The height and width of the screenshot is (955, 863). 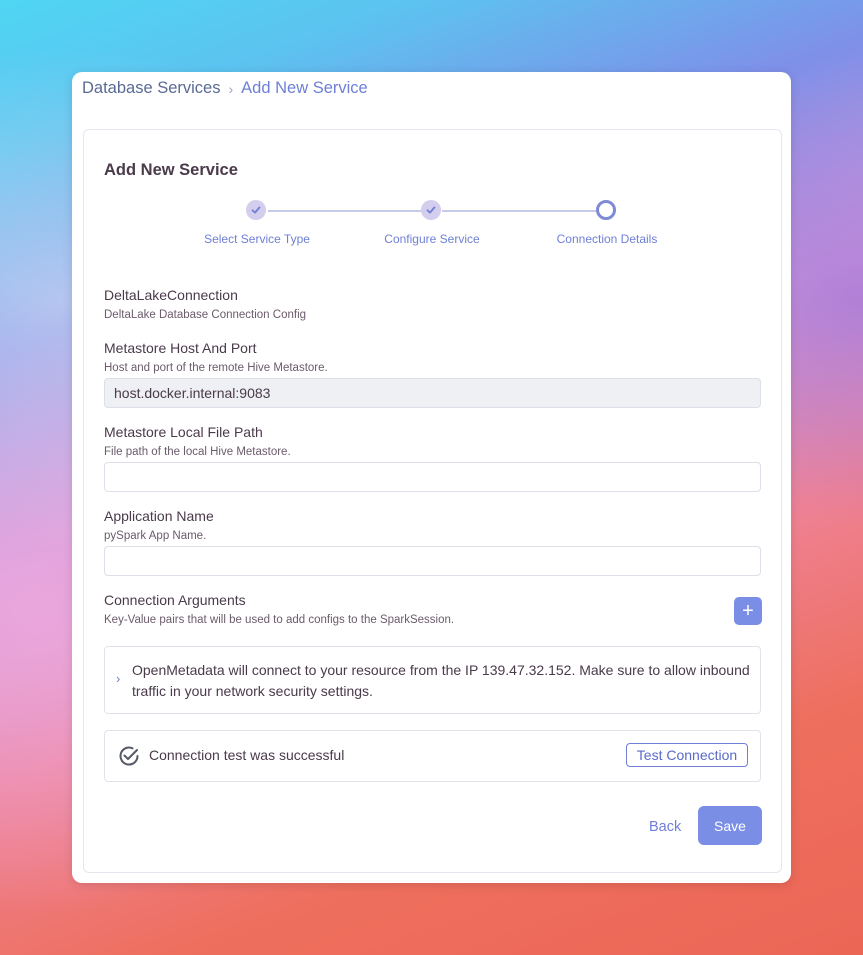 What do you see at coordinates (155, 536) in the screenshot?
I see `app-name-description: pySpark App Name.` at bounding box center [155, 536].